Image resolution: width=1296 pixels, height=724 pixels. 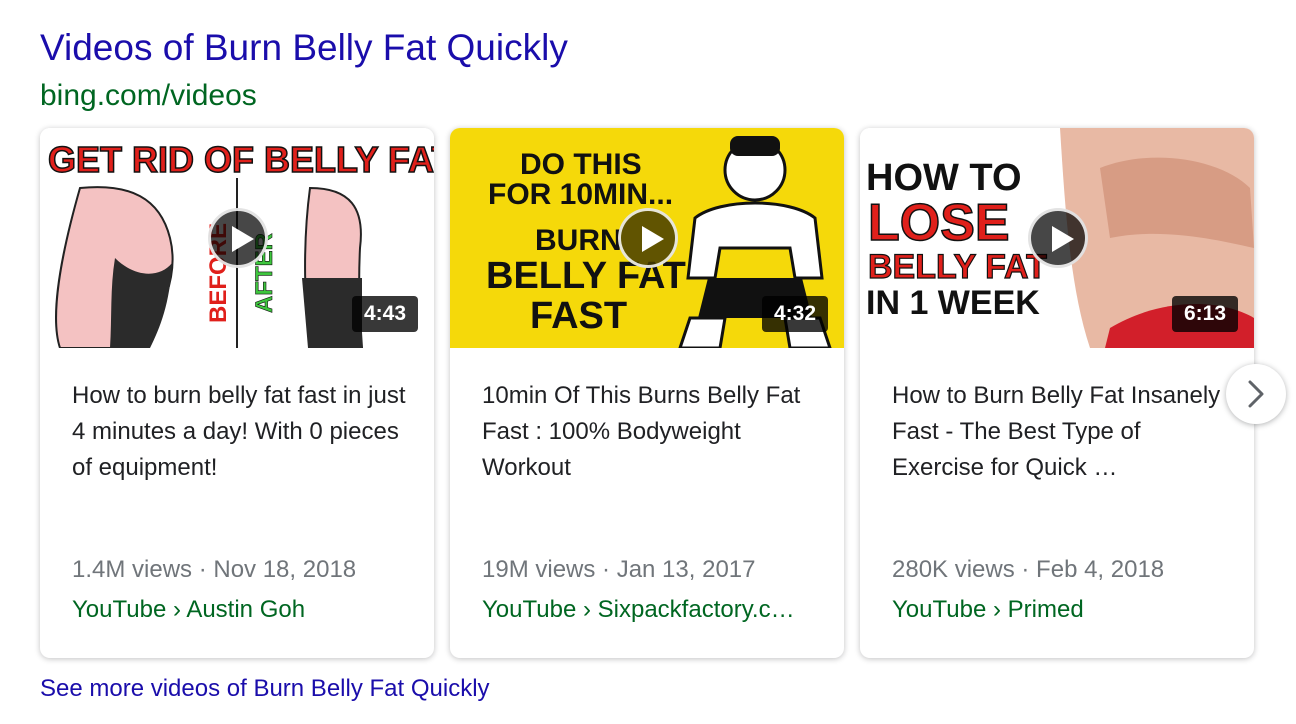 What do you see at coordinates (384, 314) in the screenshot?
I see `duration-badge: 4:43` at bounding box center [384, 314].